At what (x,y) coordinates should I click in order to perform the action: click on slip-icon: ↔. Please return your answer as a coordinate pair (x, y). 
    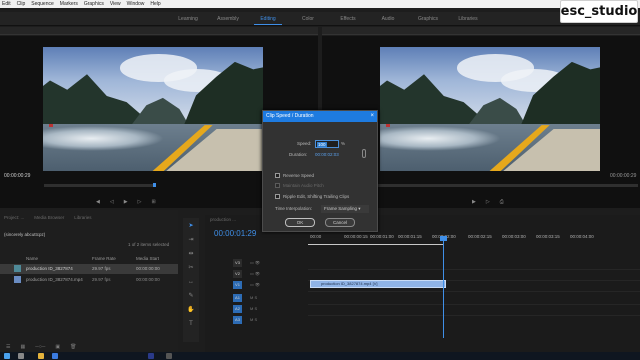
    Looking at the image, I should click on (191, 282).